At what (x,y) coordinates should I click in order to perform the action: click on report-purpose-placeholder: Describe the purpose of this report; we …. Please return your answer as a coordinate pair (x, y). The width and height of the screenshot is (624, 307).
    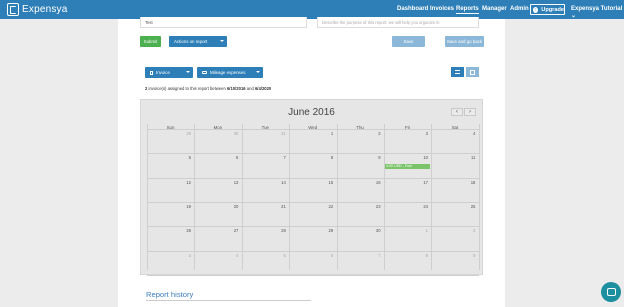
    Looking at the image, I should click on (381, 22).